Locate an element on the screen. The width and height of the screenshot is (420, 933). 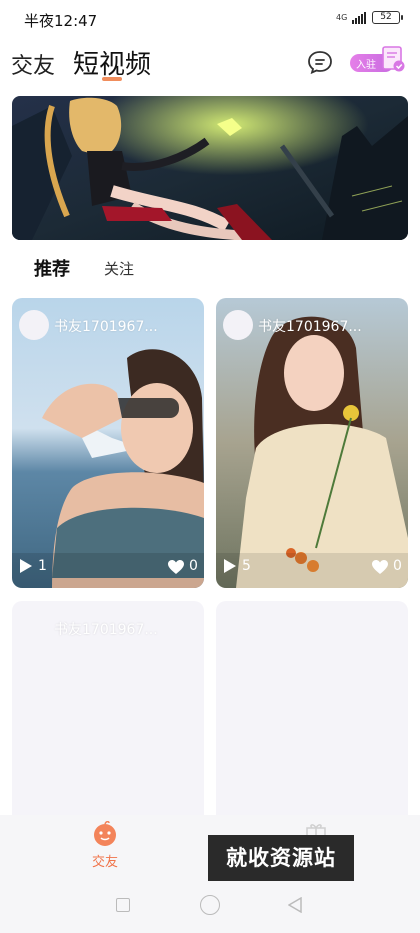
signal-icon is located at coordinates (359, 17).